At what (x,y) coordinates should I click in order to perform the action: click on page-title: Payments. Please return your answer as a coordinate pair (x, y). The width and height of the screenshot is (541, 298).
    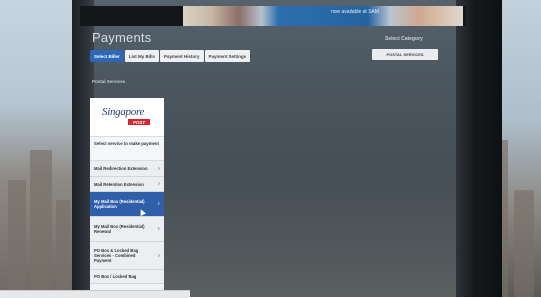
    Looking at the image, I should click on (122, 37).